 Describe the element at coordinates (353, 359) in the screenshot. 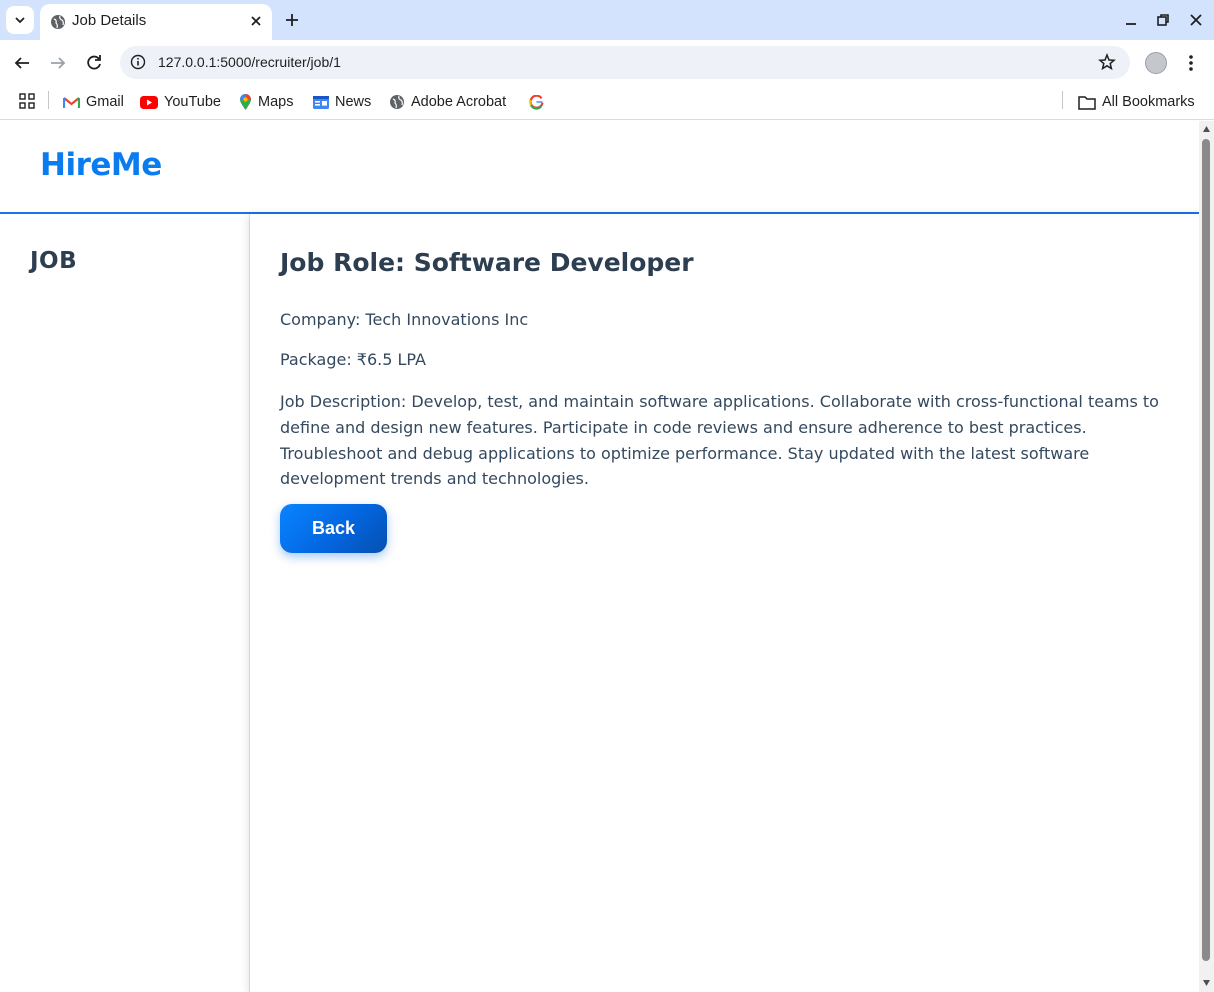

I see `job-package: Package: ₹6.5 LPA` at that location.